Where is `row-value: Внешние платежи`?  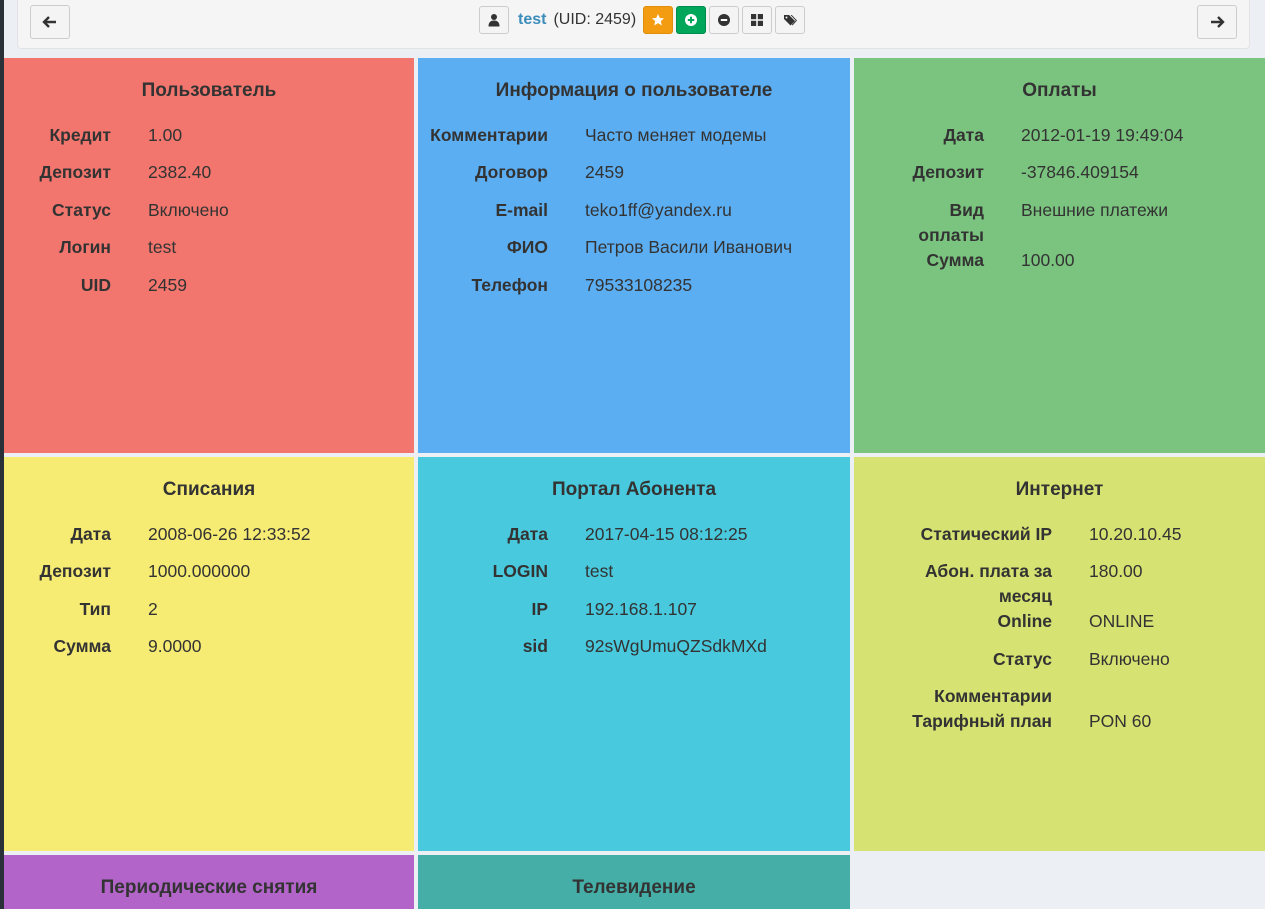
row-value: Внешние платежи is located at coordinates (1095, 210).